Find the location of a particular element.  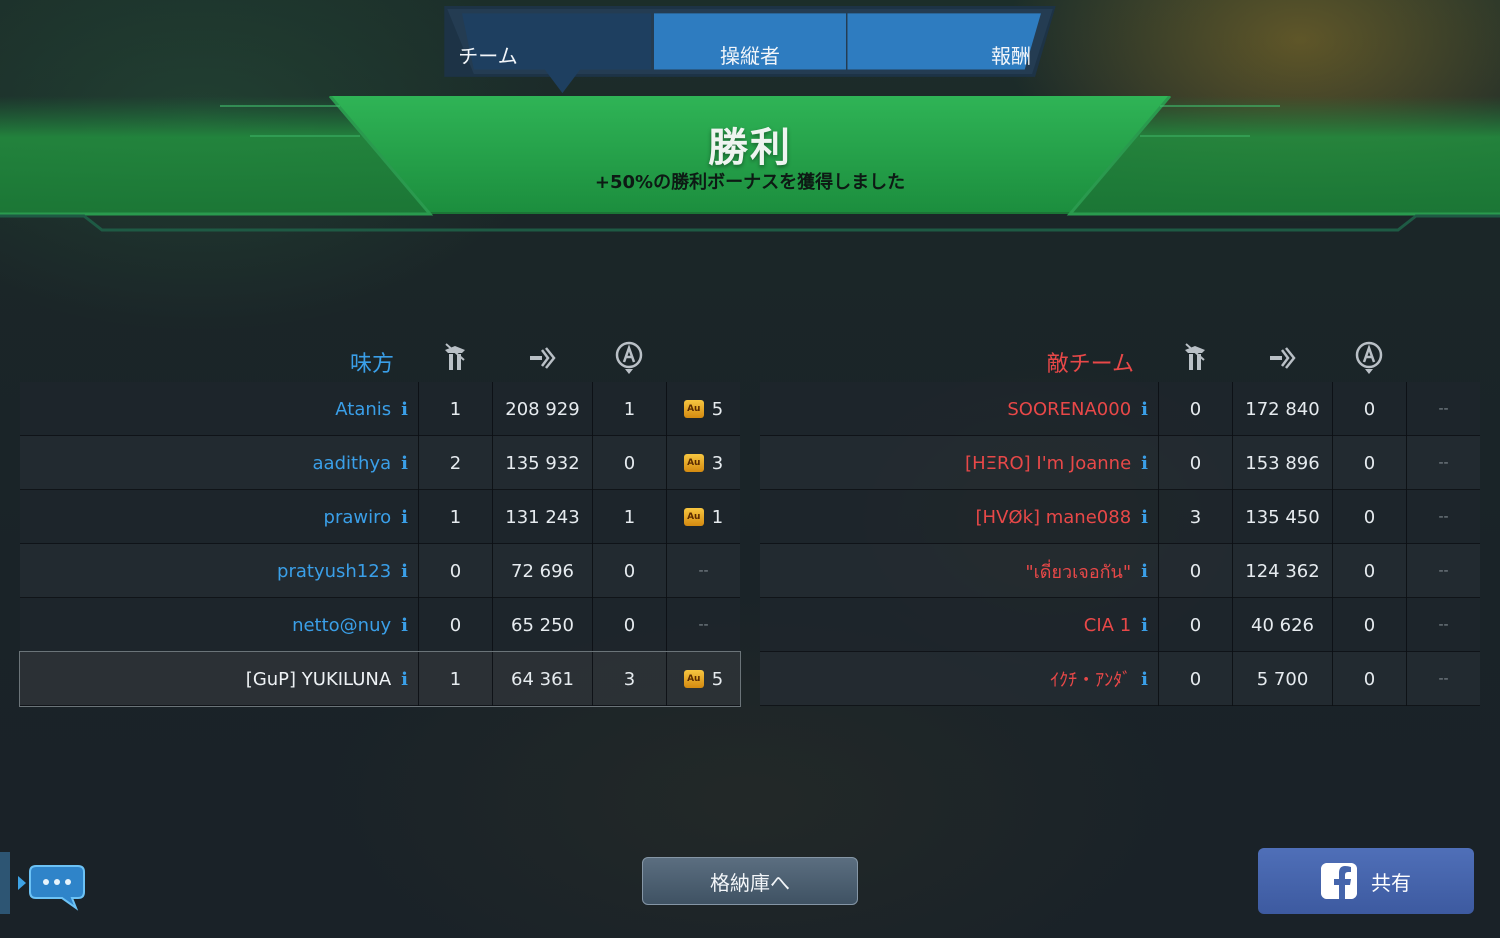

share-button: 共有 is located at coordinates (1366, 881).